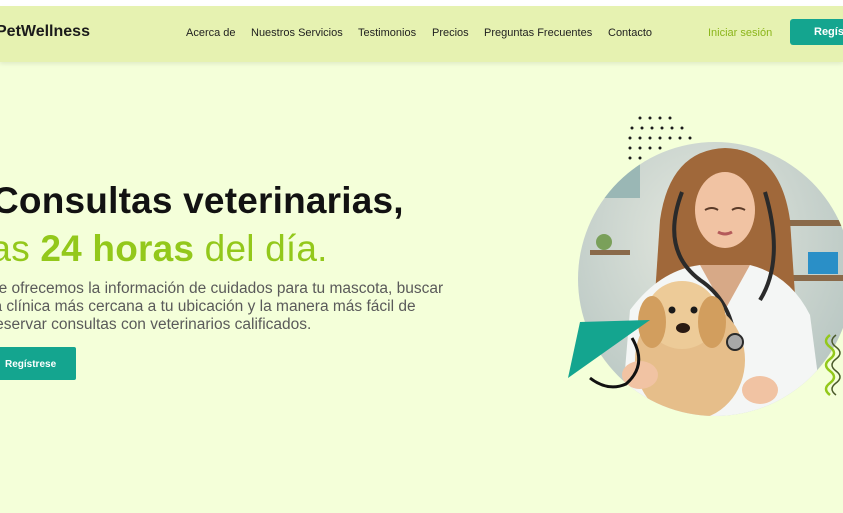 The width and height of the screenshot is (843, 513). I want to click on hero-title-line1: Consultas veterinarias,, so click(202, 200).